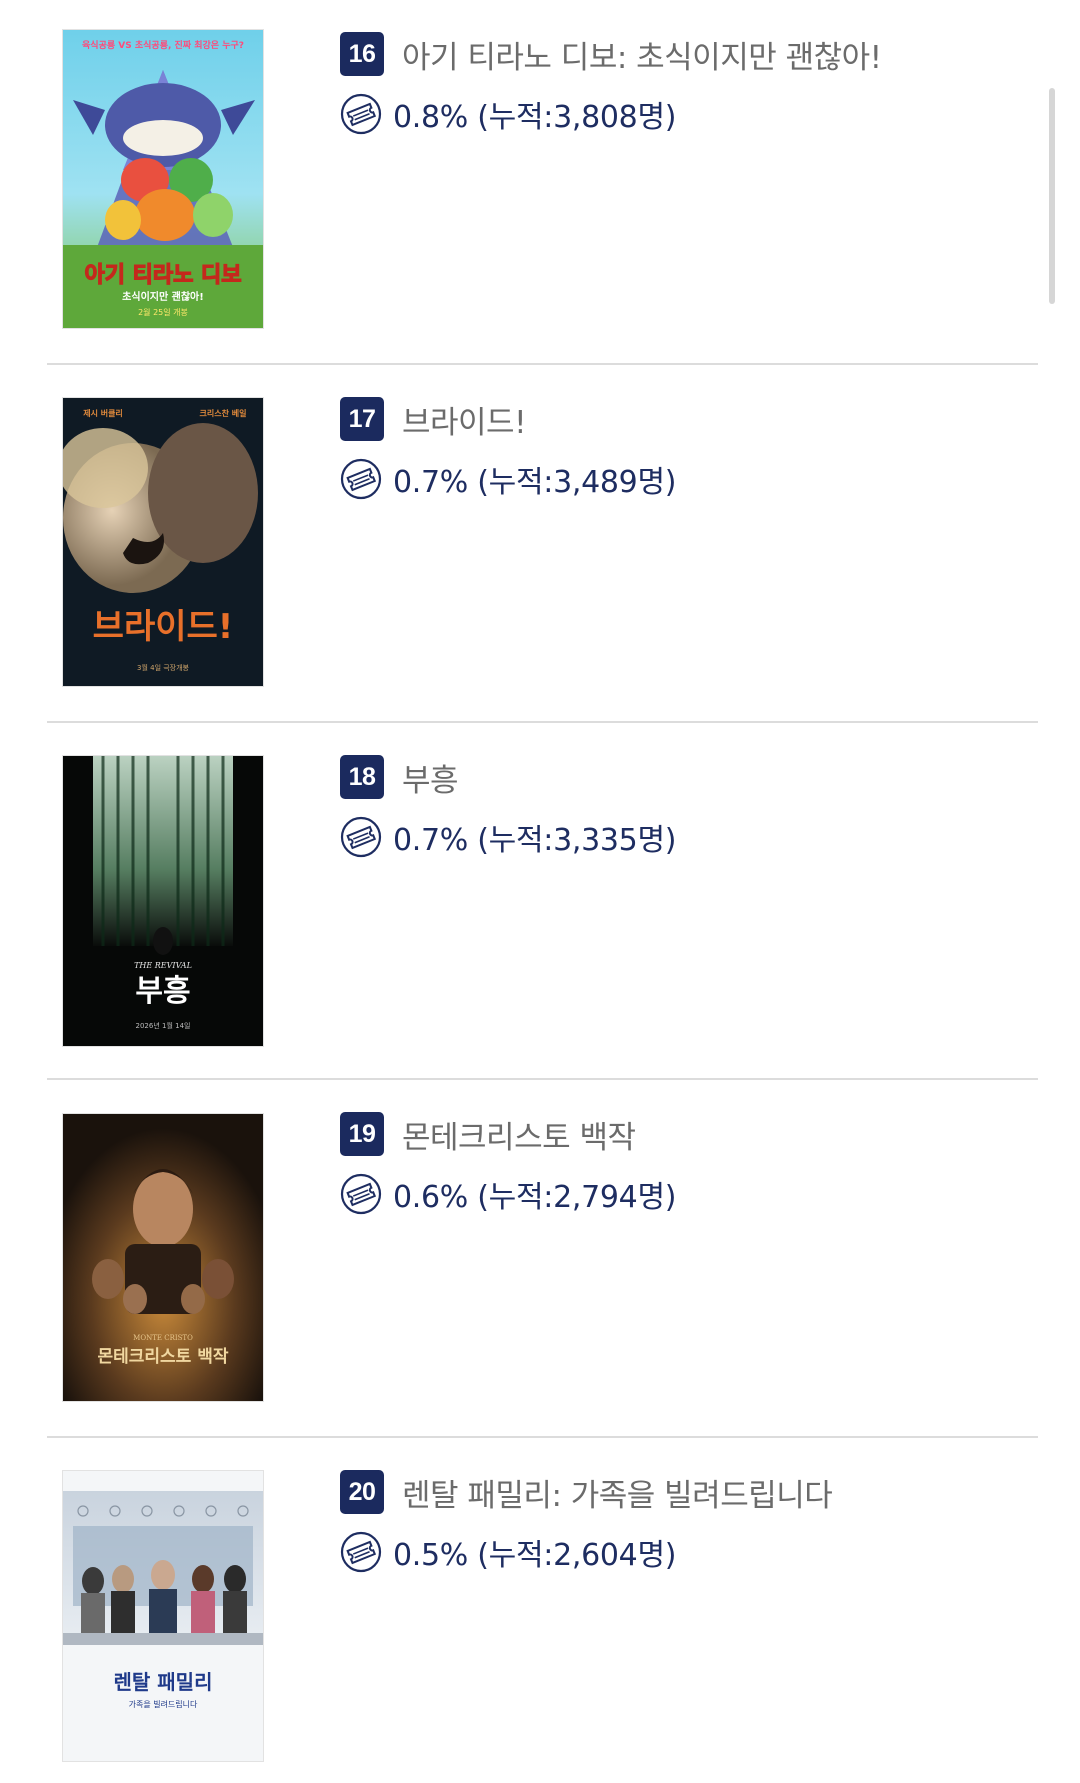 The width and height of the screenshot is (1080, 1783). What do you see at coordinates (689, 479) in the screenshot?
I see `audience-stat-row: 0.7% (누적:3,489명)` at bounding box center [689, 479].